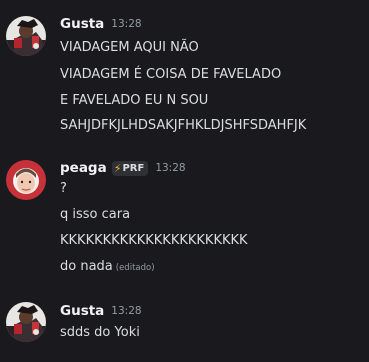 This screenshot has width=369, height=362. What do you see at coordinates (129, 47) in the screenshot?
I see `message-text: VIADAGEM AQUI NÃO` at bounding box center [129, 47].